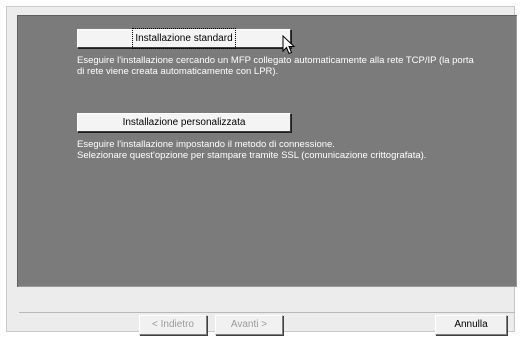 The height and width of the screenshot is (338, 521). I want to click on custom-install-button: Installazione personalizzata, so click(184, 122).